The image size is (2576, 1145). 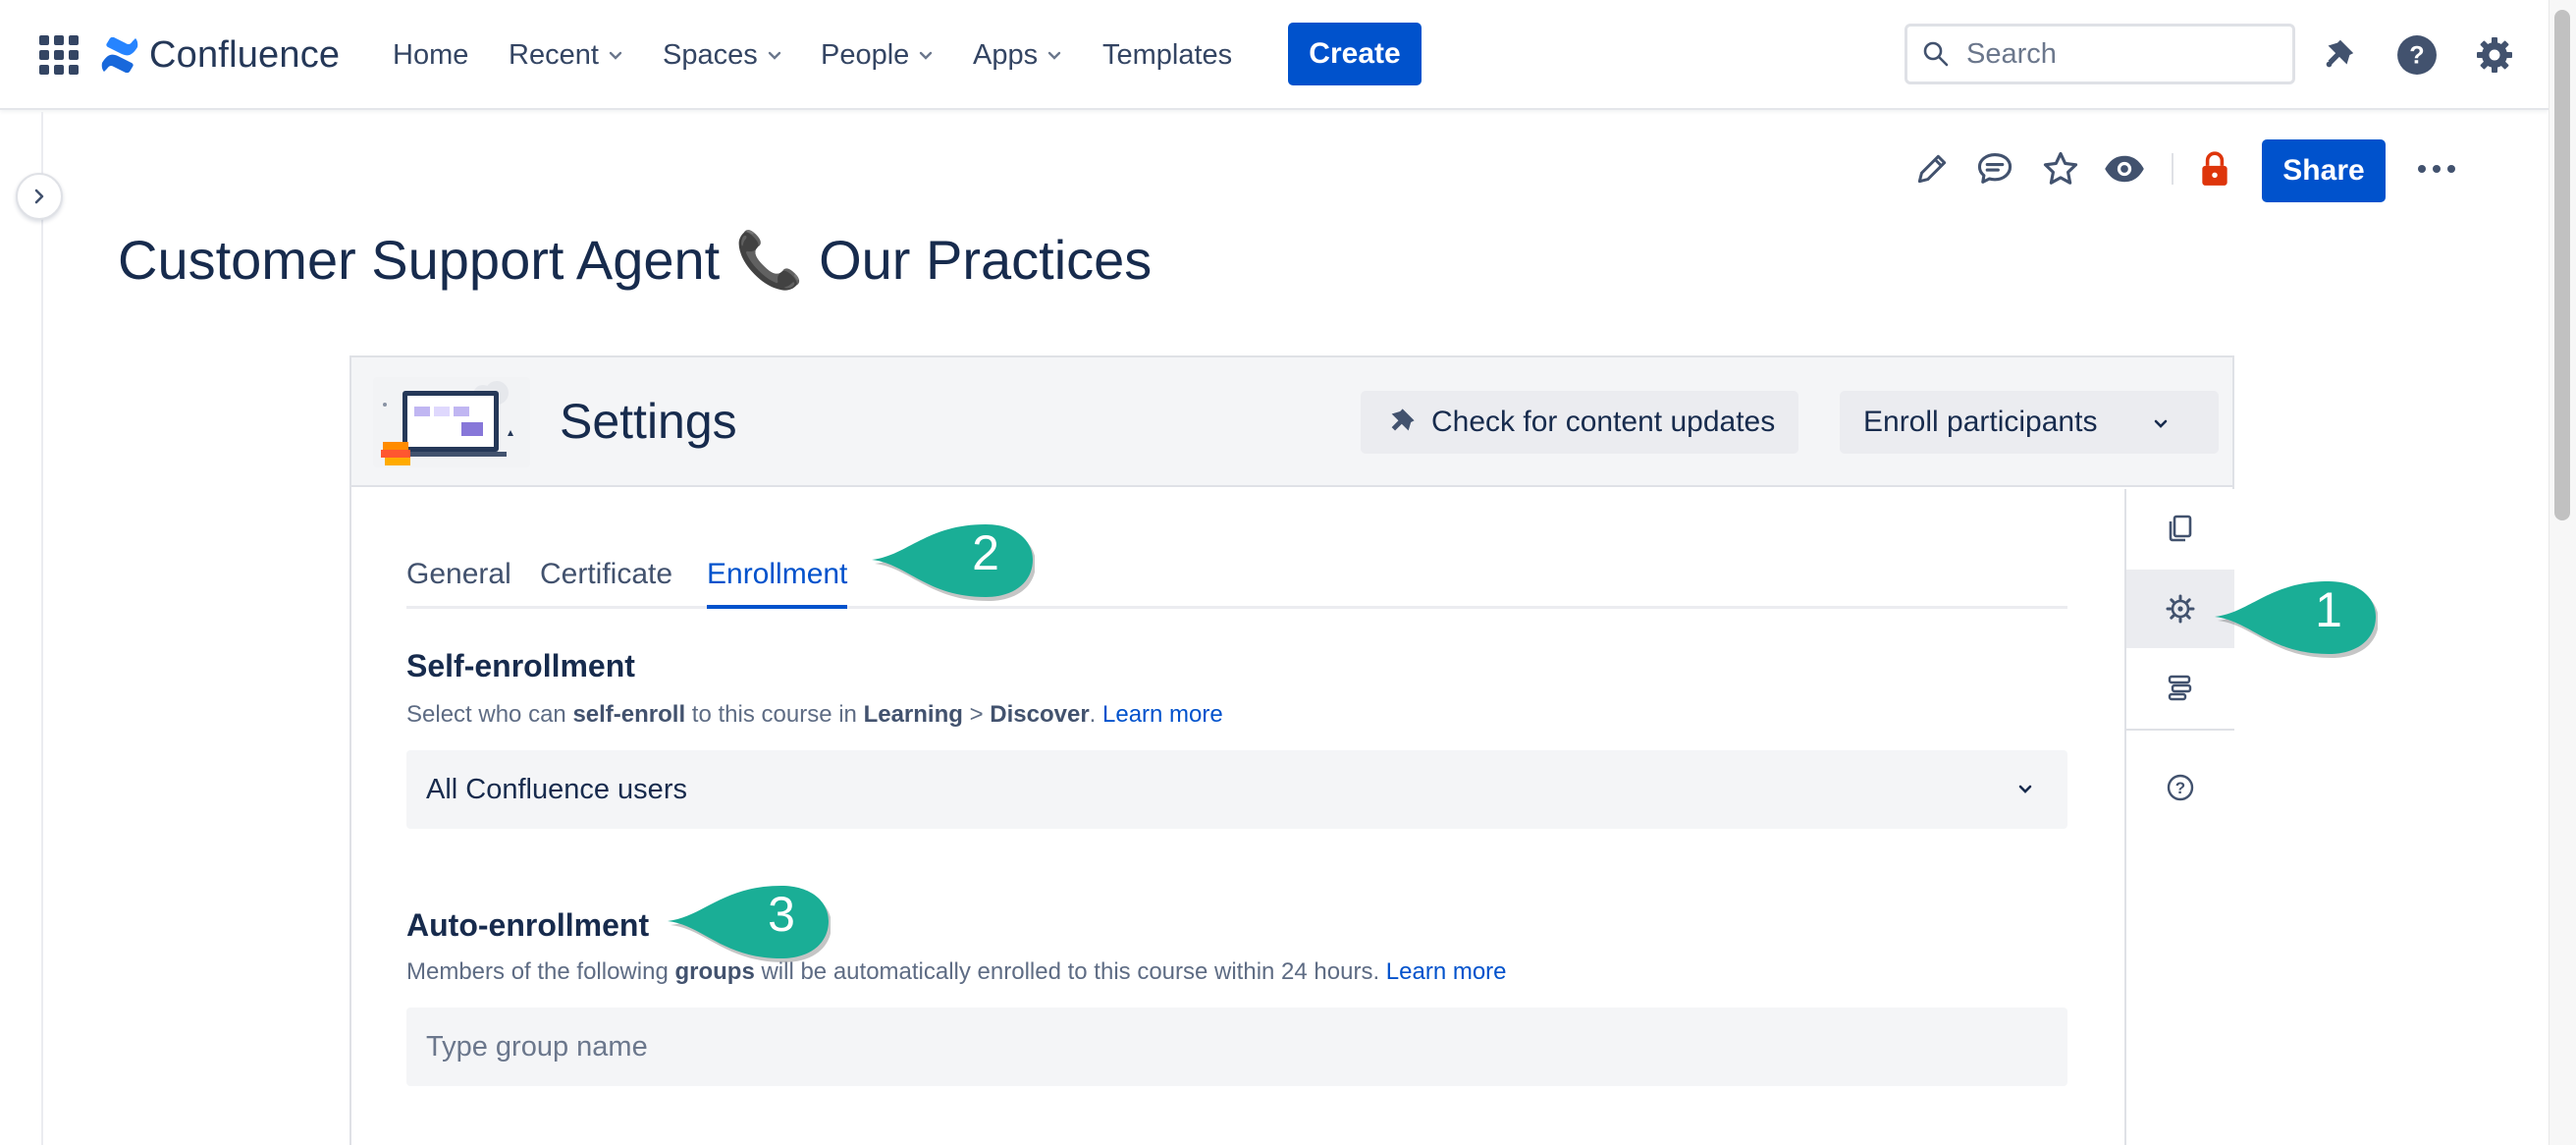 What do you see at coordinates (2494, 55) in the screenshot?
I see `settings-gear-icon` at bounding box center [2494, 55].